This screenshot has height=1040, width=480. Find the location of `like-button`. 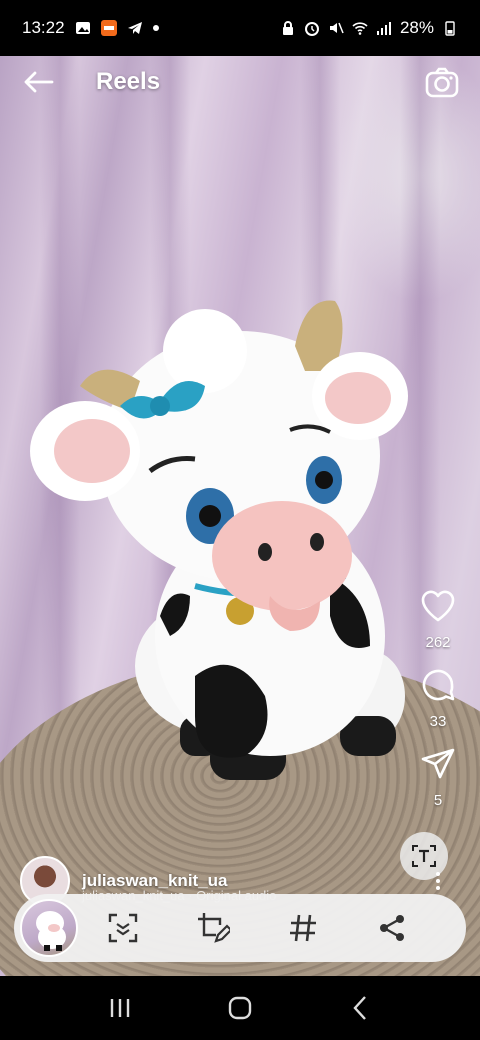

like-button is located at coordinates (438, 606).